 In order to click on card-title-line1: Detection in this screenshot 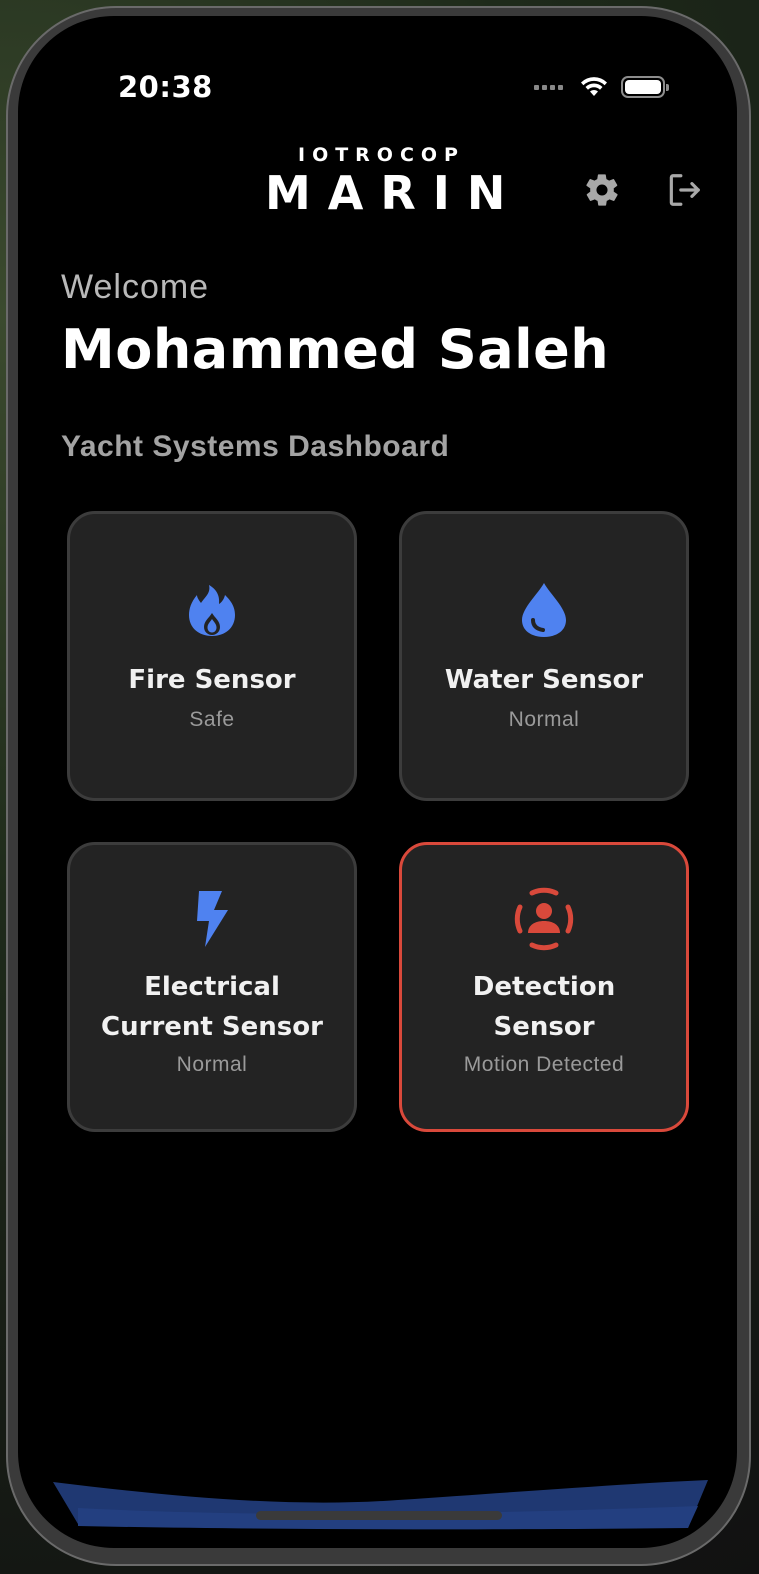, I will do `click(544, 987)`.